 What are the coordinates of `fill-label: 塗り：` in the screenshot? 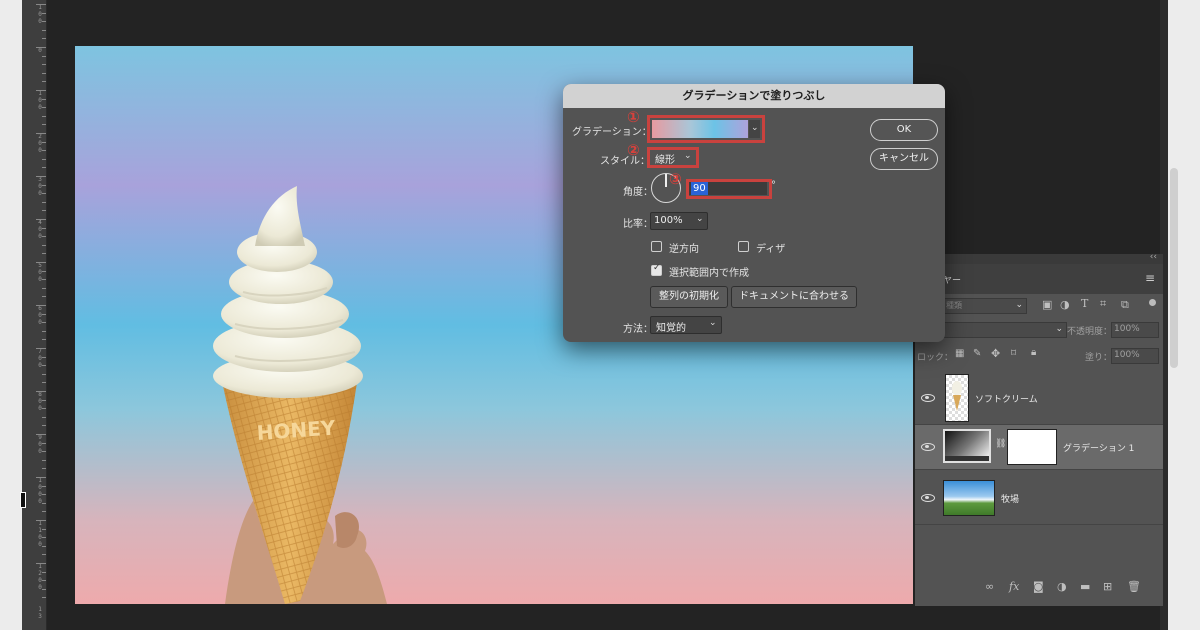 It's located at (1099, 358).